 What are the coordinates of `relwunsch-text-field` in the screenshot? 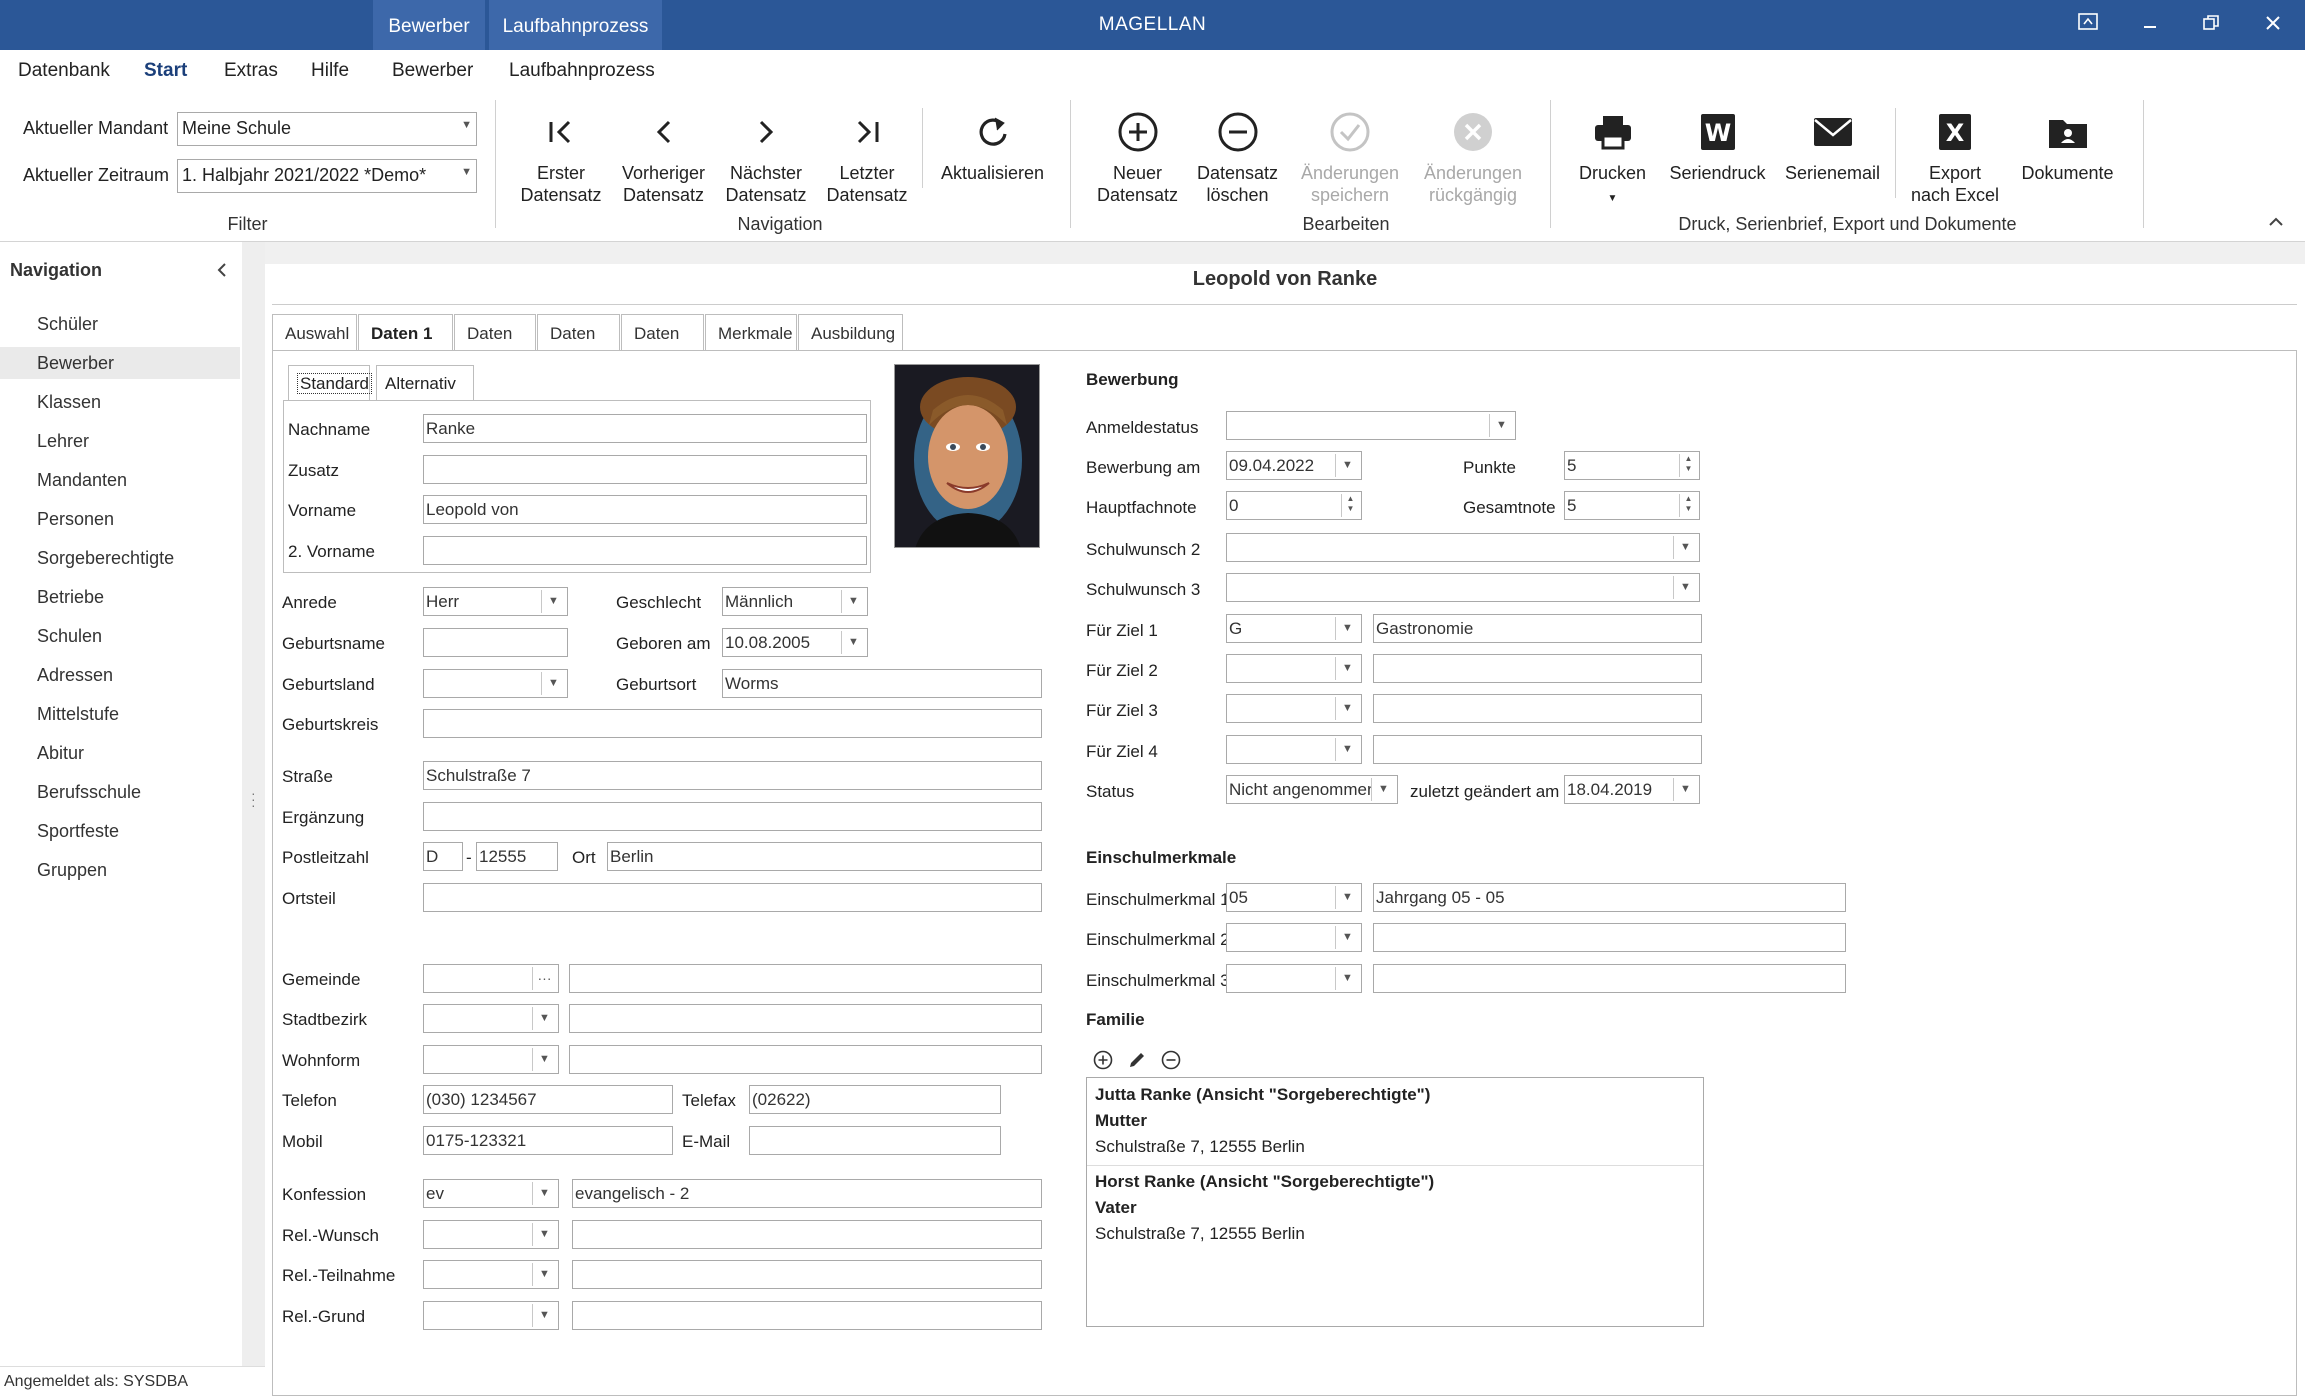 It's located at (807, 1234).